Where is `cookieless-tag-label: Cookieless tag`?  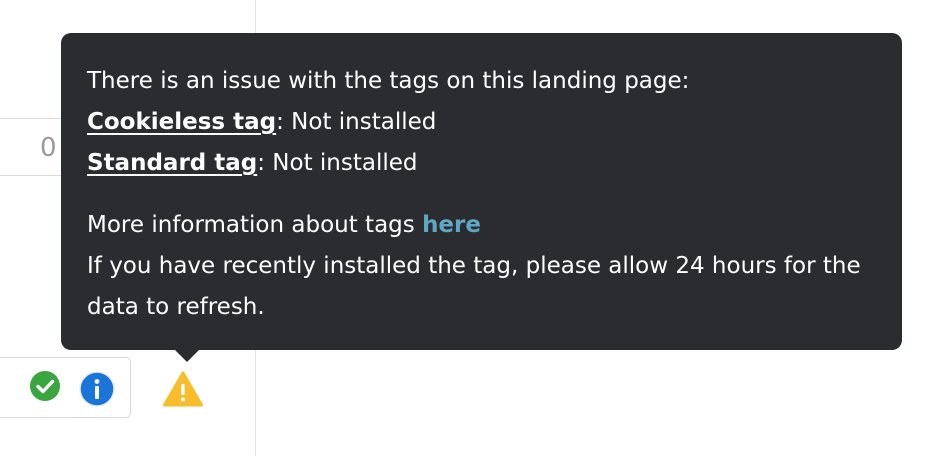 cookieless-tag-label: Cookieless tag is located at coordinates (182, 122).